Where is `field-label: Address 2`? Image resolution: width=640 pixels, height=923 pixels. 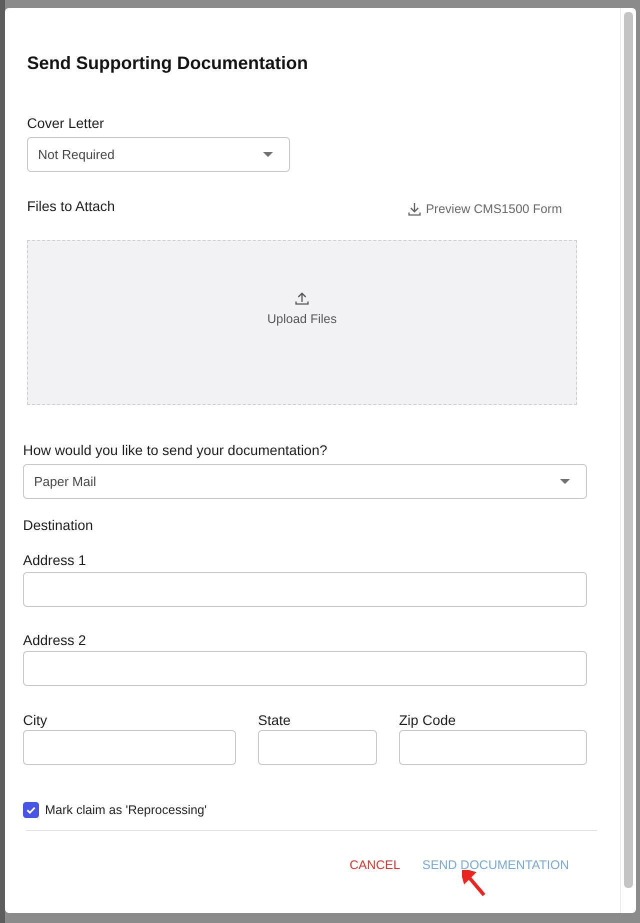 field-label: Address 2 is located at coordinates (55, 640).